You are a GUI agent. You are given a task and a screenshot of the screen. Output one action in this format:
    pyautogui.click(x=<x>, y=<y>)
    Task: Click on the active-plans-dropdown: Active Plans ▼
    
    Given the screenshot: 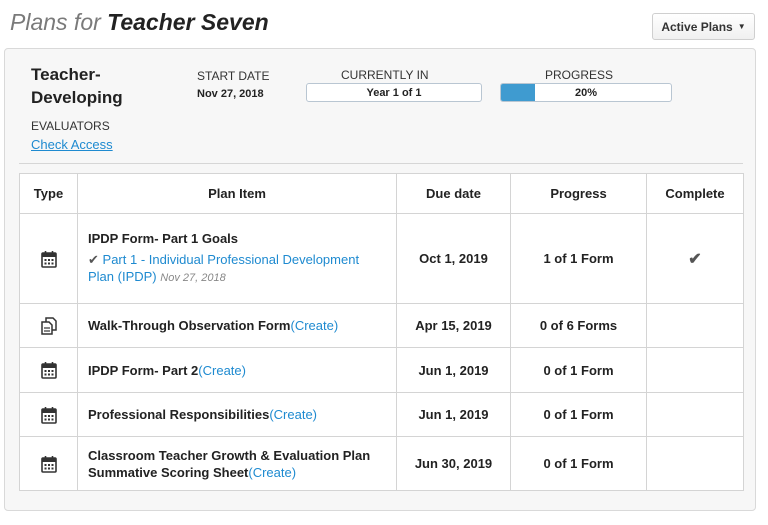 What is the action you would take?
    pyautogui.click(x=703, y=26)
    